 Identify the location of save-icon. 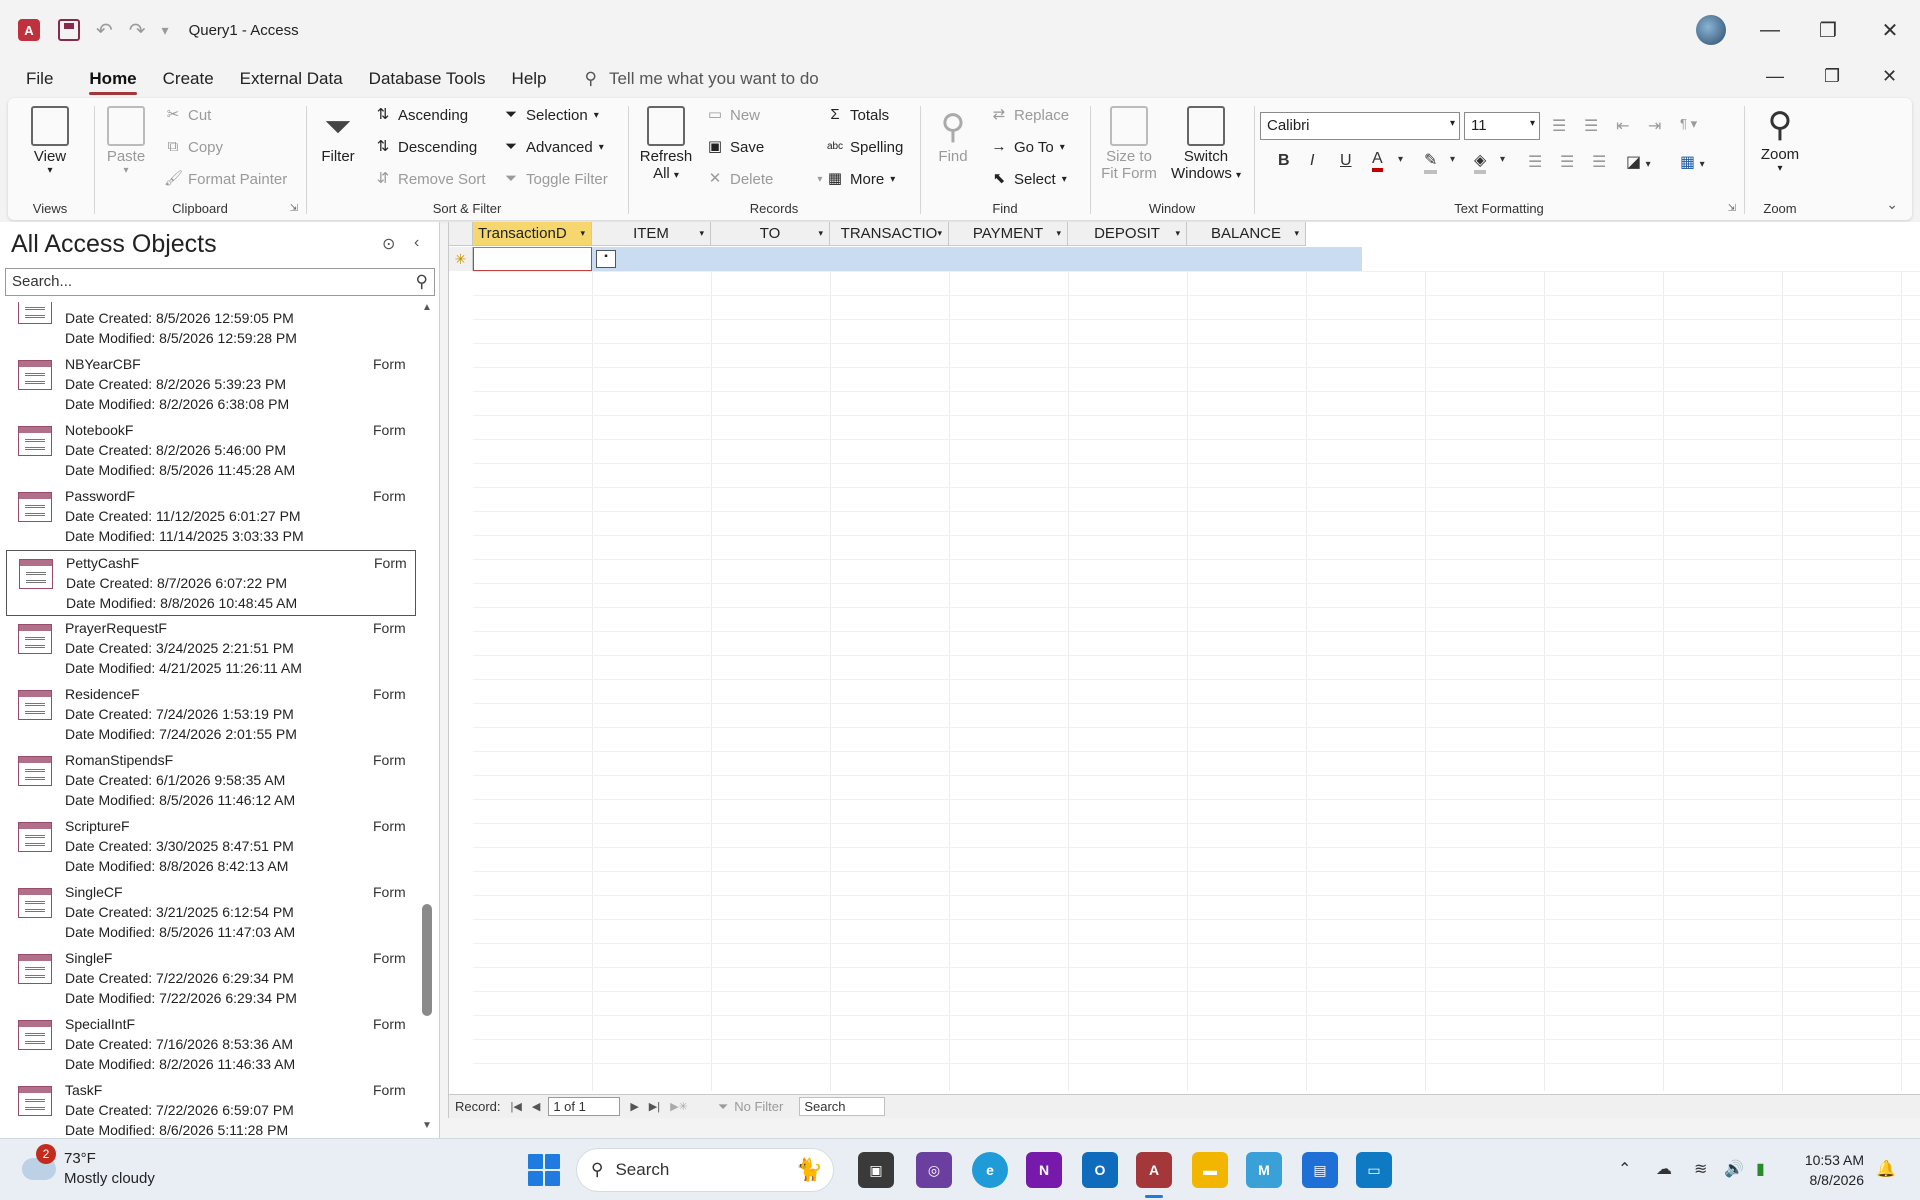
(69, 30).